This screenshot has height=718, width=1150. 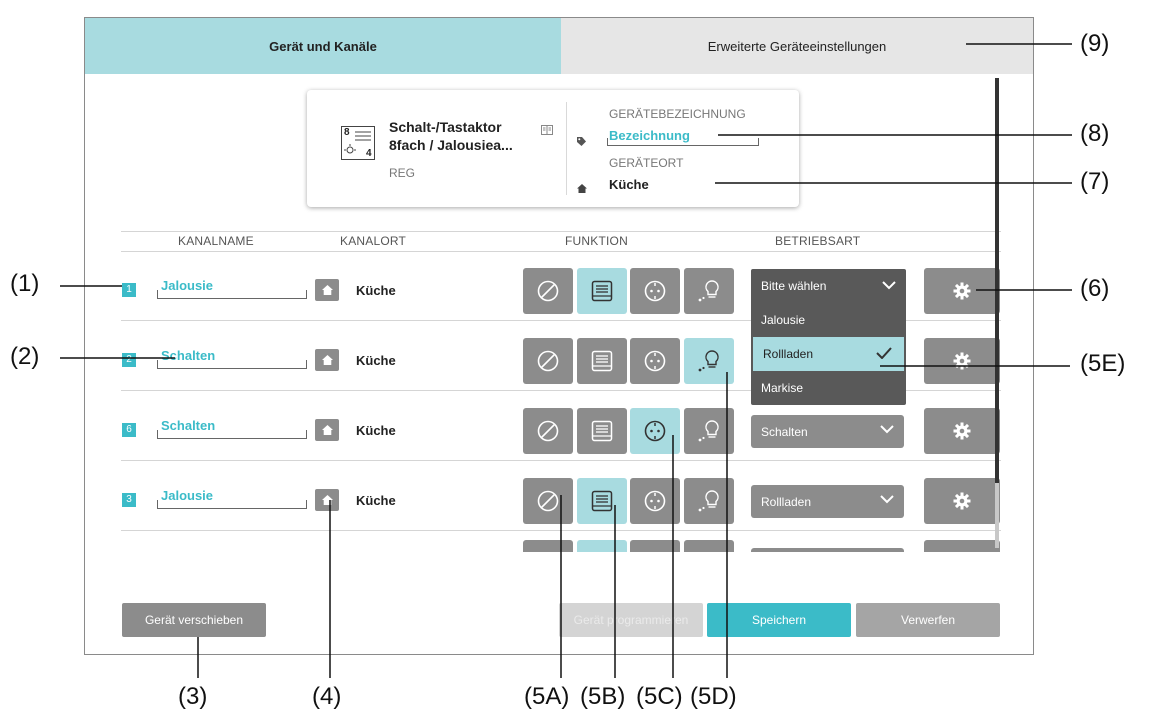 I want to click on callout-5a: (5A), so click(x=547, y=696).